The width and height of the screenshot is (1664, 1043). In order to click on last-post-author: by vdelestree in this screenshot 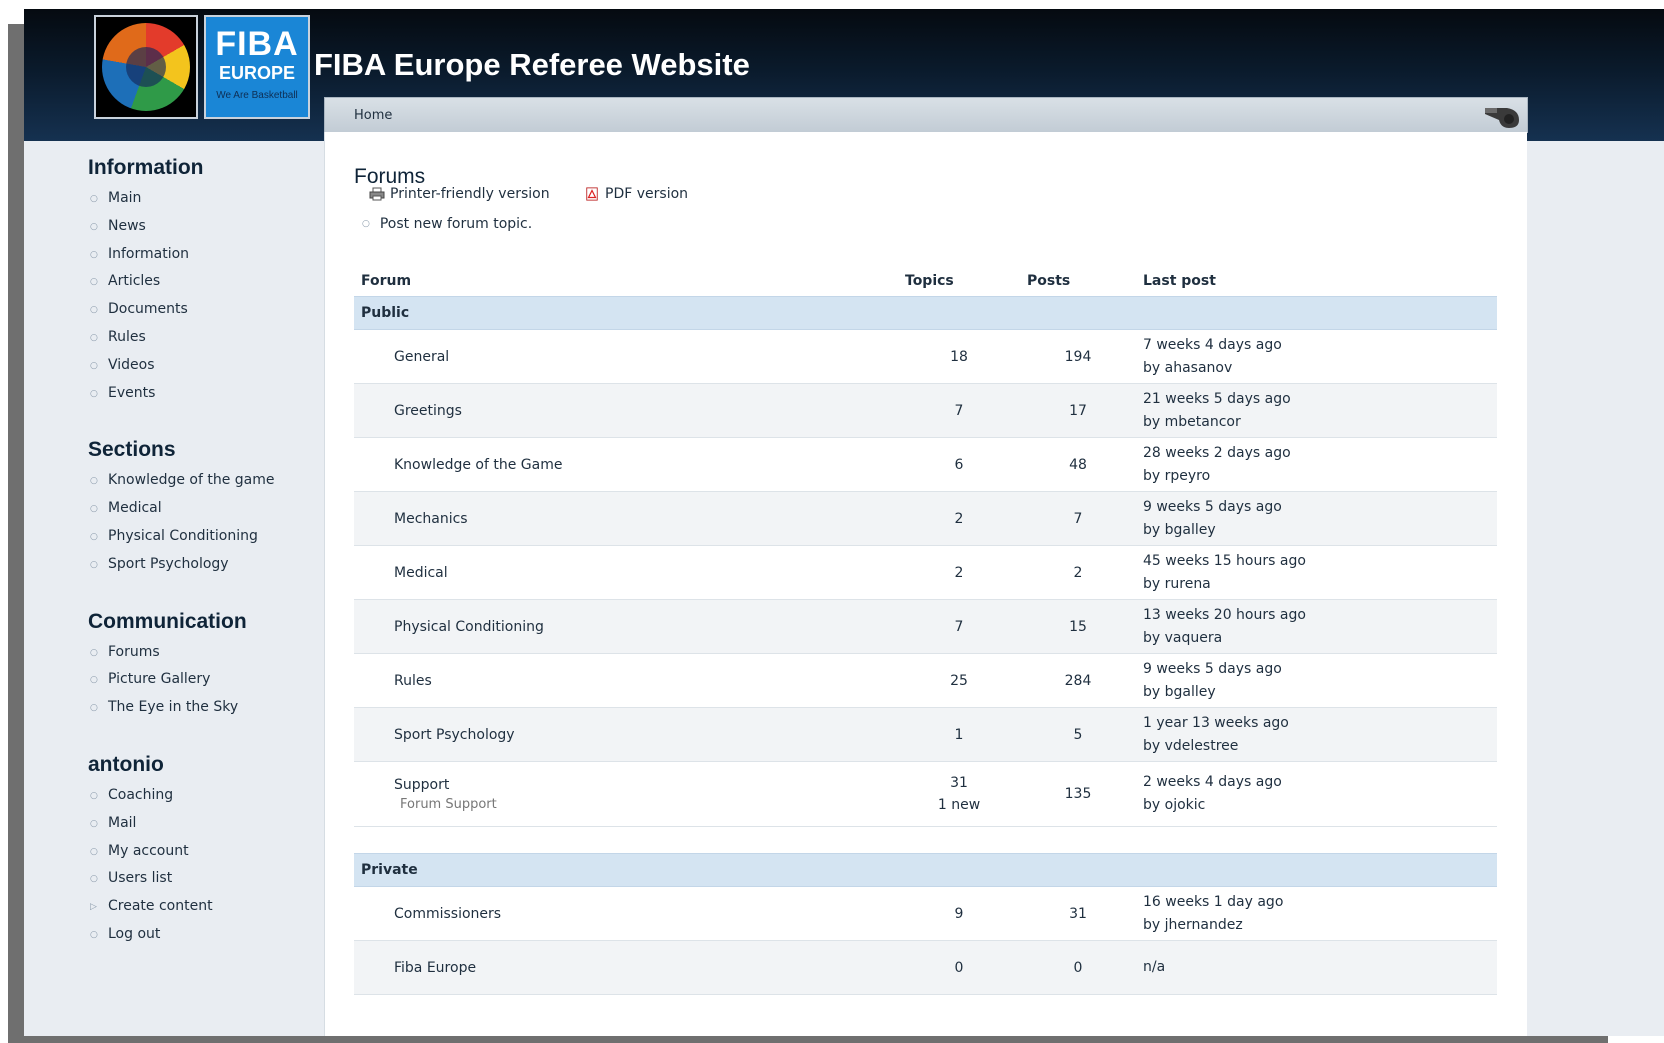, I will do `click(1316, 746)`.